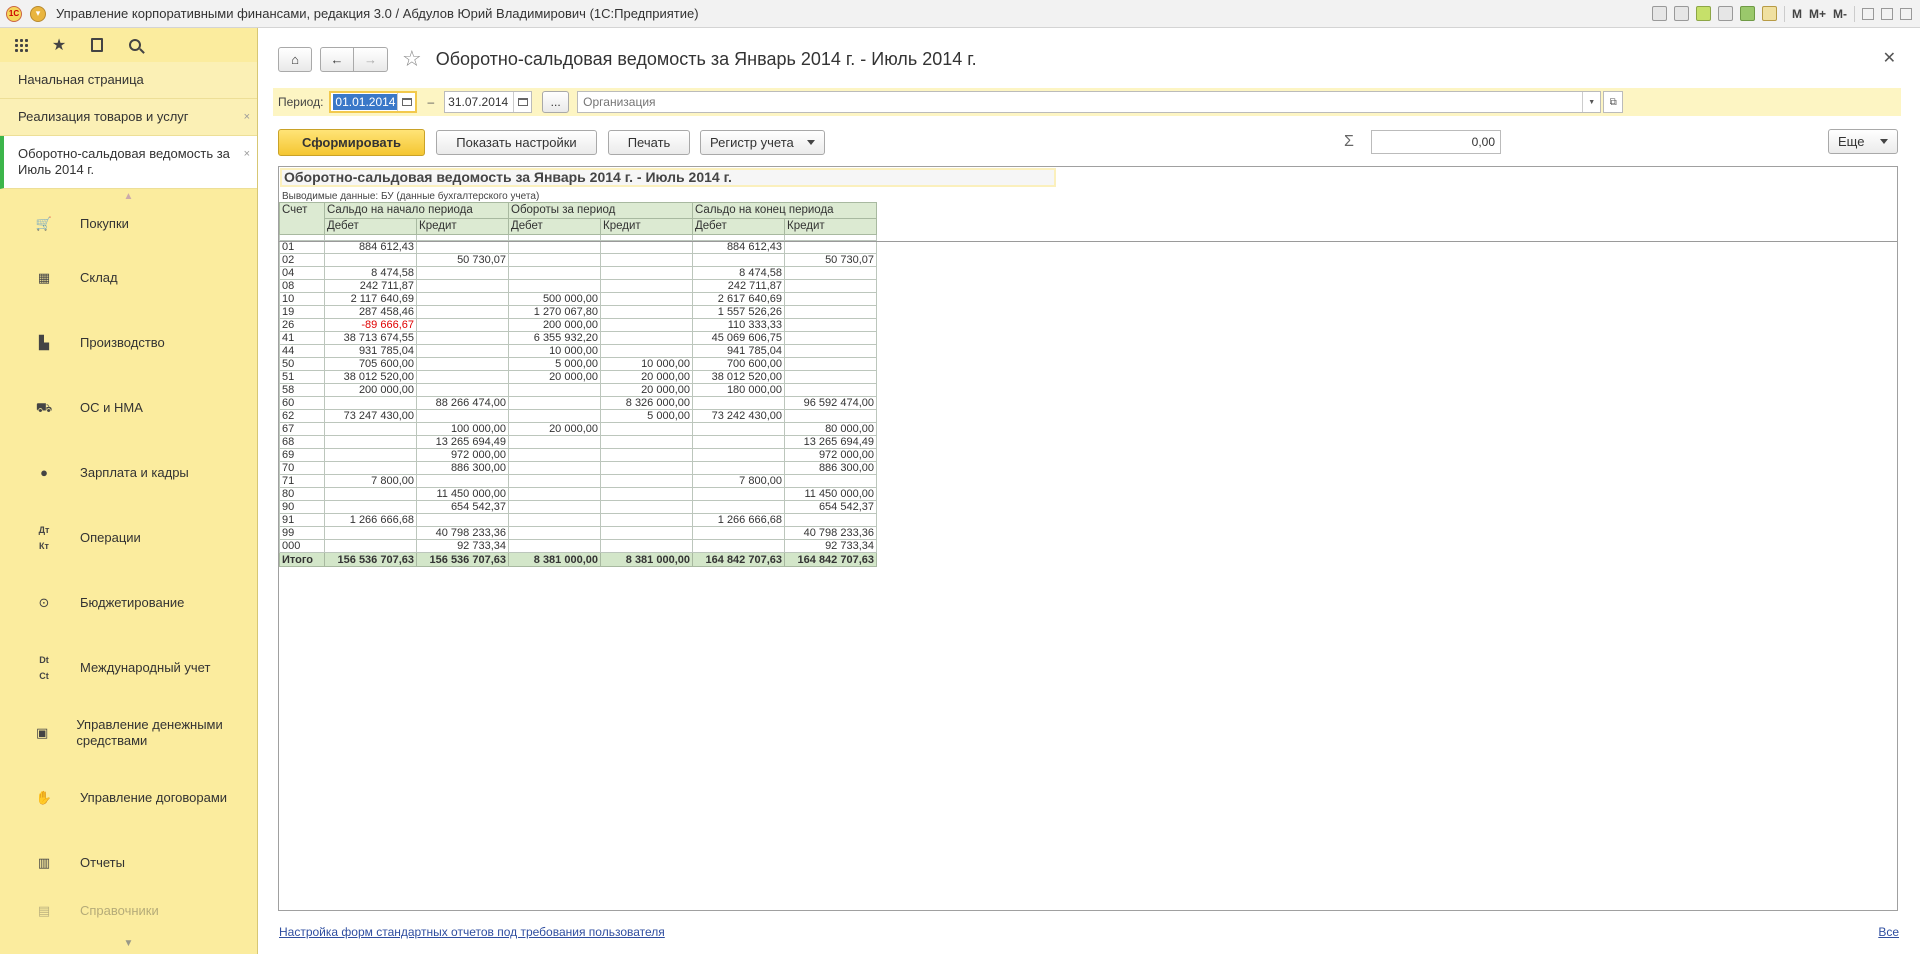  Describe the element at coordinates (302, 507) in the screenshot. I see `account-cell: 90` at that location.